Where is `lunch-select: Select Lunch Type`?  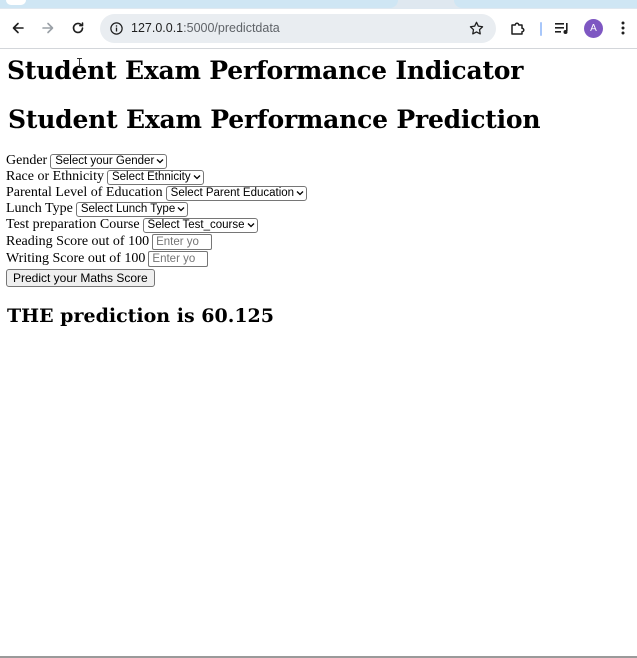
lunch-select: Select Lunch Type is located at coordinates (132, 209).